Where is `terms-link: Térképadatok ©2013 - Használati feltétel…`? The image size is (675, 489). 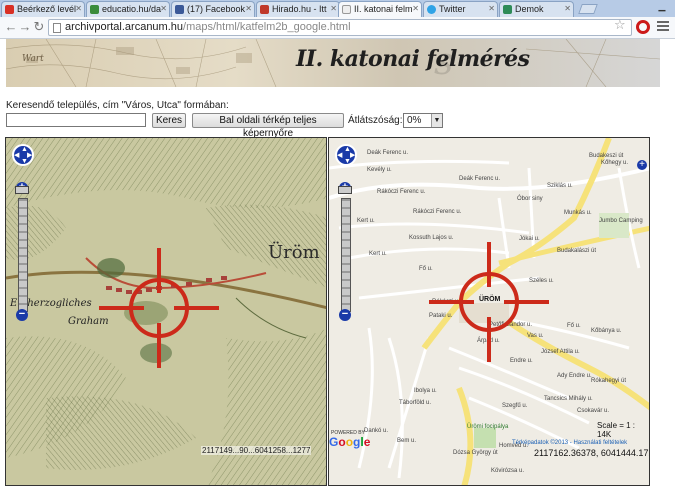
terms-link: Térképadatok ©2013 - Használati feltétel… is located at coordinates (569, 443).